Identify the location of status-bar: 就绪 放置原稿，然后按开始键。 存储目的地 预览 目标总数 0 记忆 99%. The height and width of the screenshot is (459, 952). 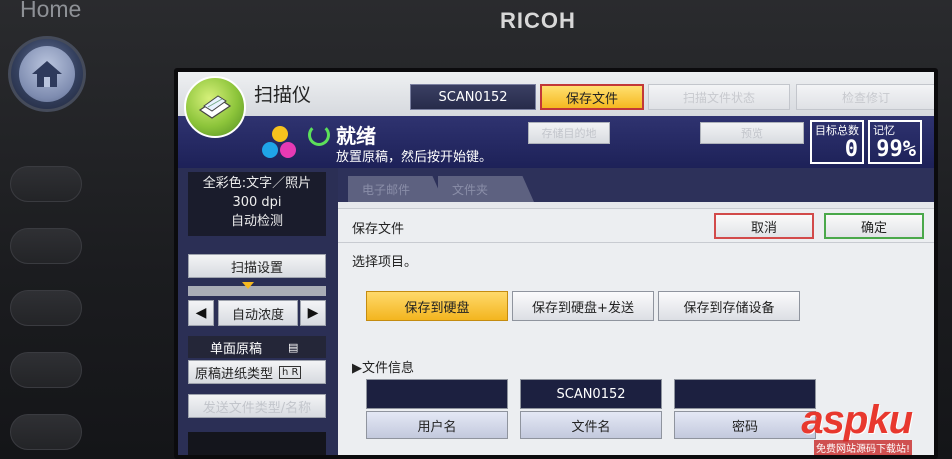
(556, 142).